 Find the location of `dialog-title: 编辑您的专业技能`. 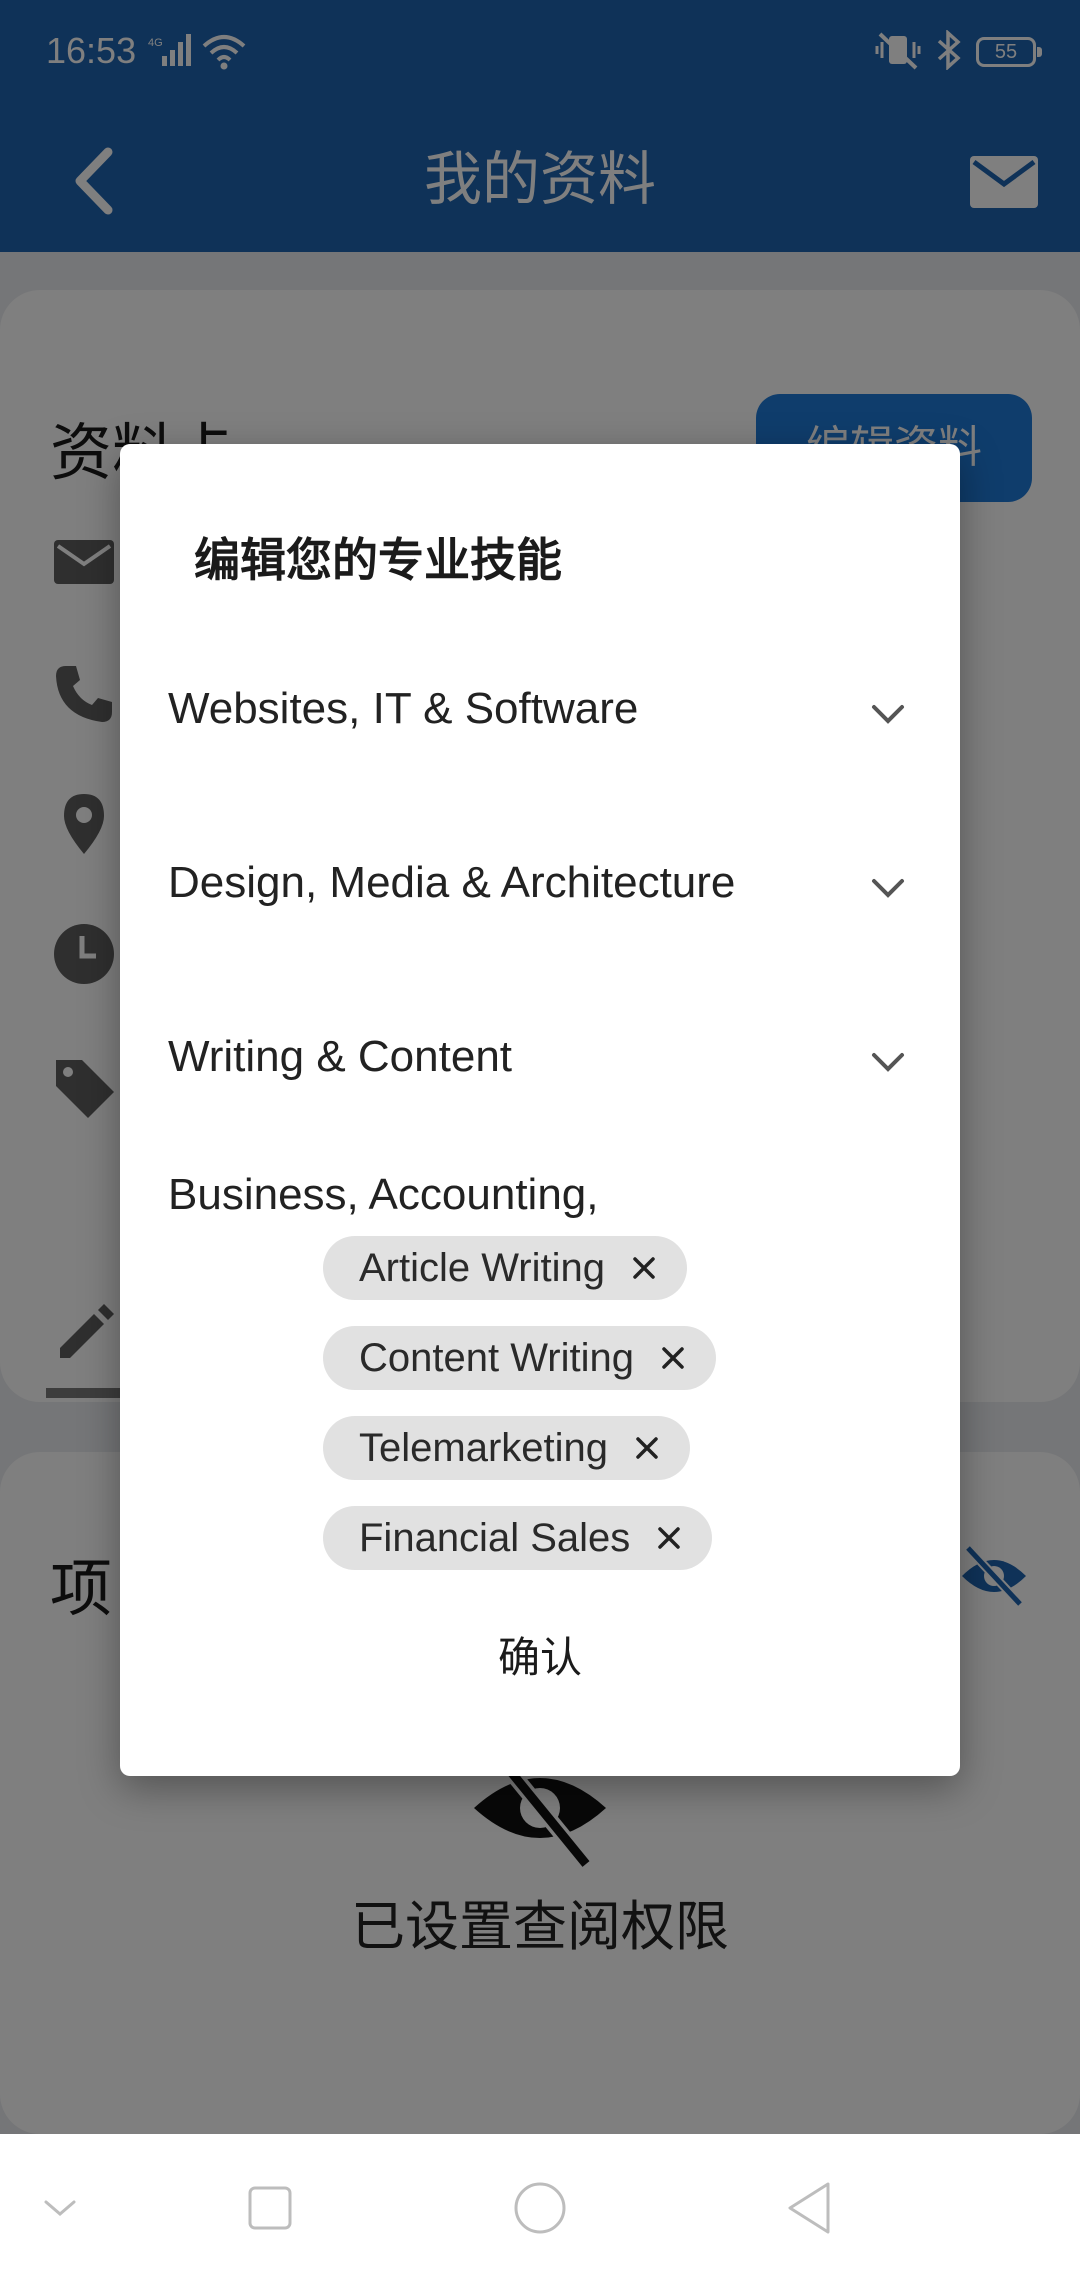

dialog-title: 编辑您的专业技能 is located at coordinates (378, 560).